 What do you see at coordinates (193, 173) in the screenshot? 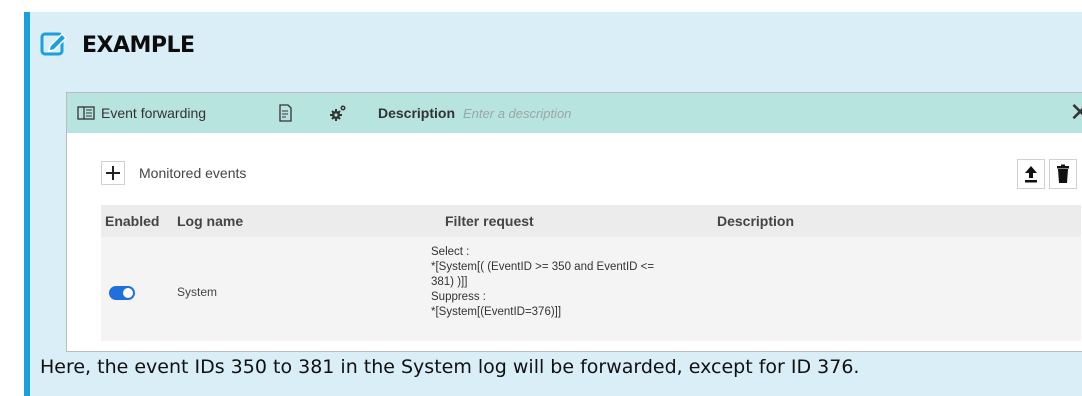
I see `monitored-events-label: Monitored events` at bounding box center [193, 173].